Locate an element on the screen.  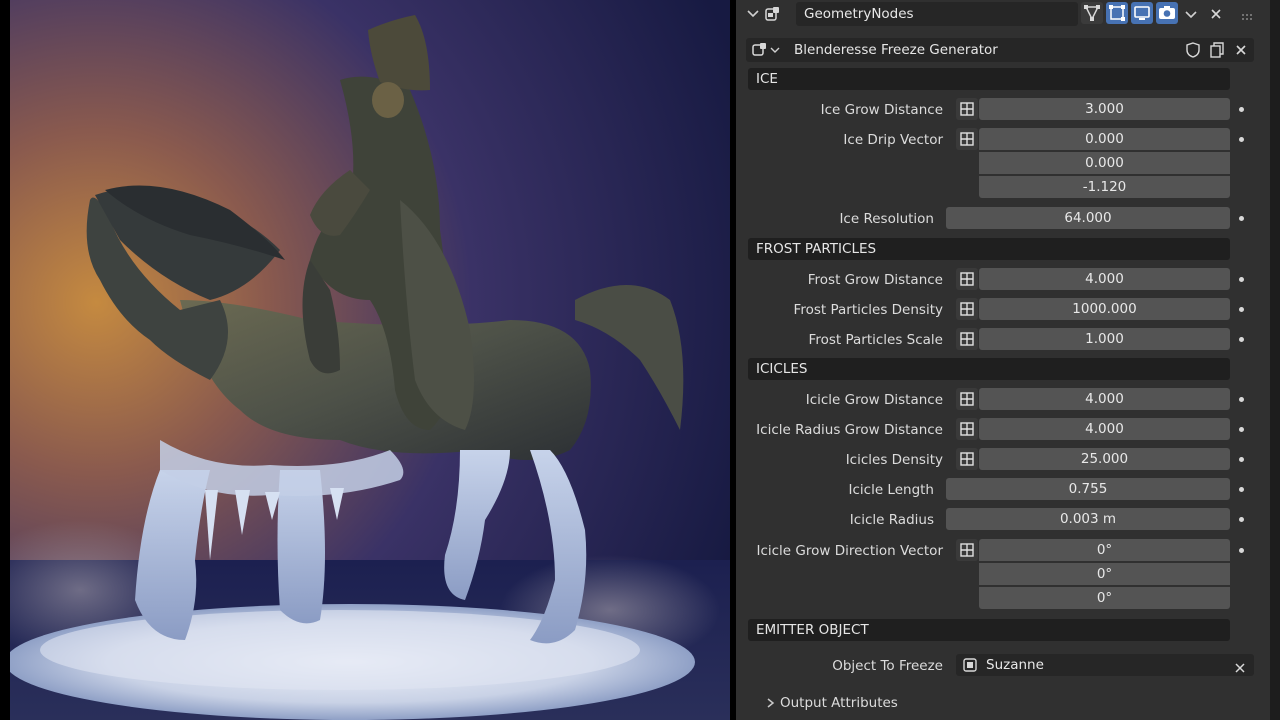
ice-resolution-row: Ice Resolution 64.000 is located at coordinates (1003, 219).